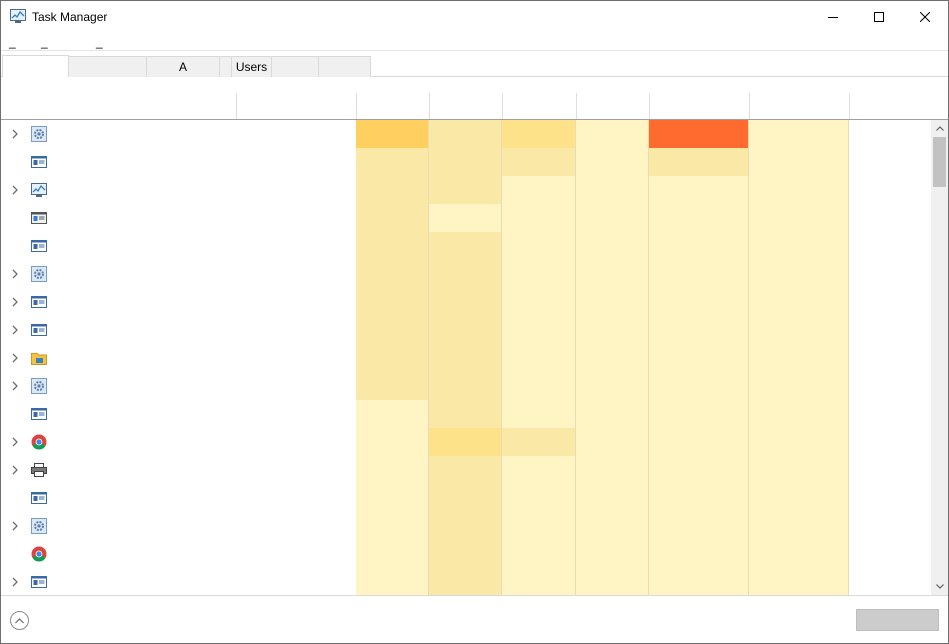 The image size is (949, 644). Describe the element at coordinates (226, 66) in the screenshot. I see `tab-startup` at that location.